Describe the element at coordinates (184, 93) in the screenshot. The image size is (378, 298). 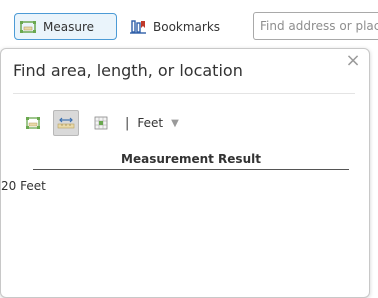
I see `title-divider` at that location.